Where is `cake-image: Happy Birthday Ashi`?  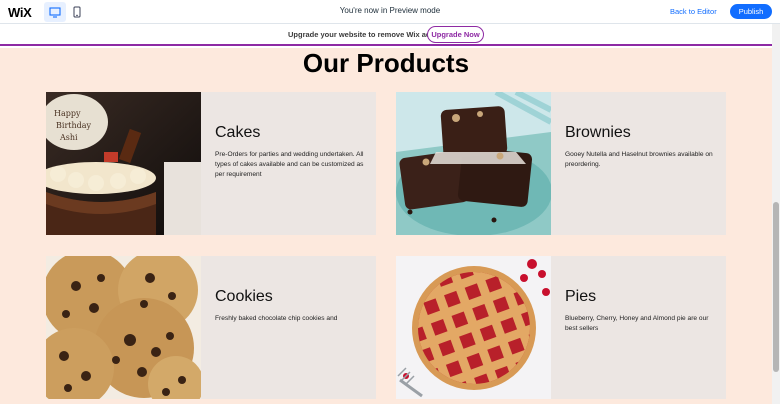 cake-image: Happy Birthday Ashi is located at coordinates (123, 163).